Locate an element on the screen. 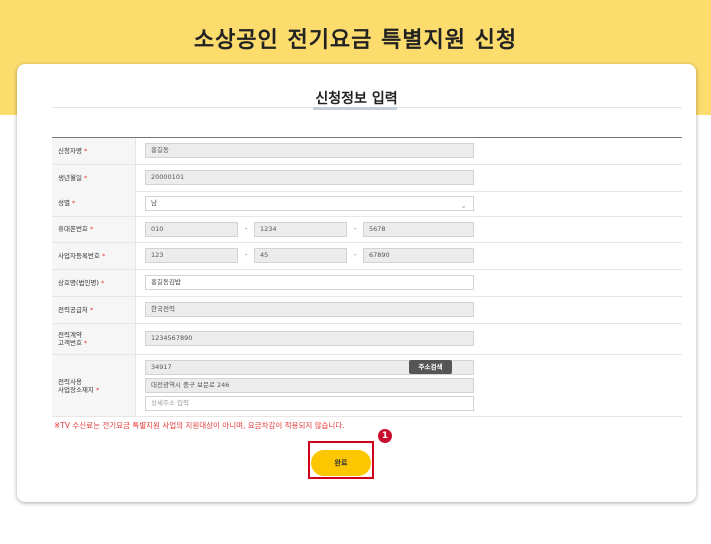  row-label: 전력사용 사업장소재지 * is located at coordinates (94, 385).